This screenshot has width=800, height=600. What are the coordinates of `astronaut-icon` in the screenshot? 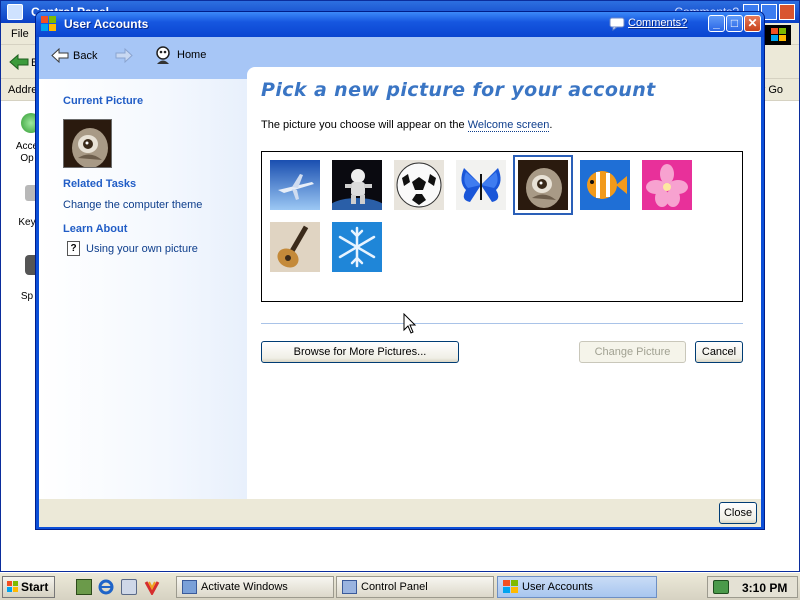 It's located at (357, 185).